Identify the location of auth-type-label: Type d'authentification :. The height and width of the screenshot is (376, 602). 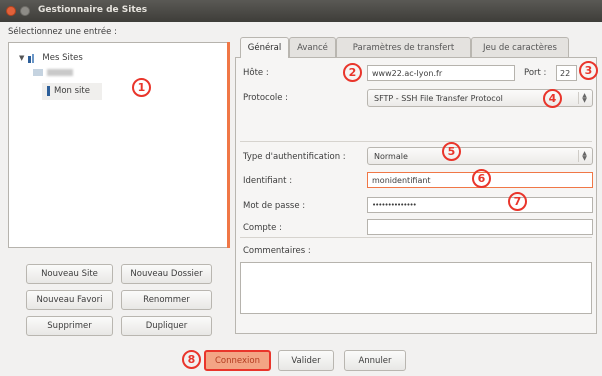
(294, 157).